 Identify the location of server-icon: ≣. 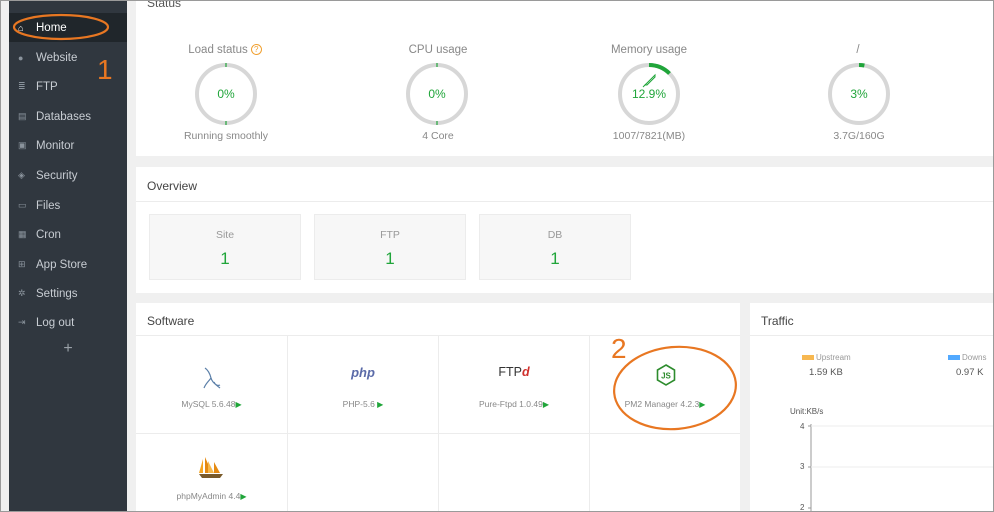
(22, 86).